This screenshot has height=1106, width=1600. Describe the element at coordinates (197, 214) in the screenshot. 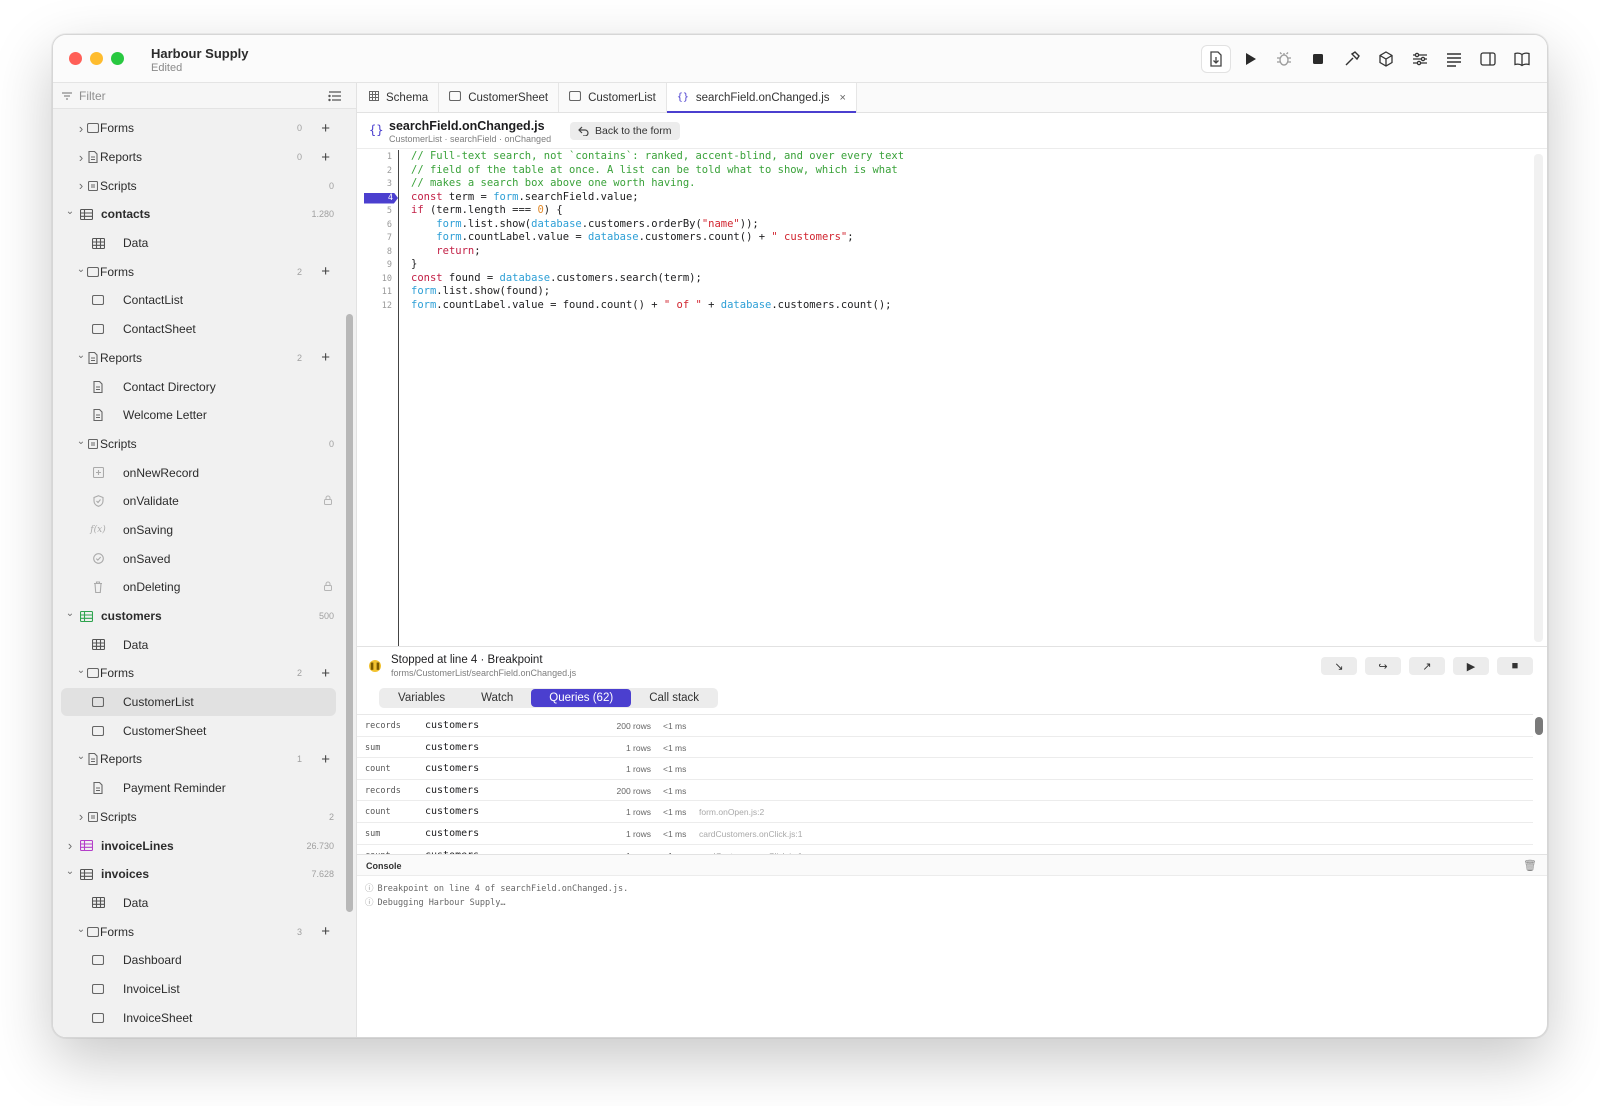

I see `sidebar-row: ⌄ contacts 1.280` at that location.